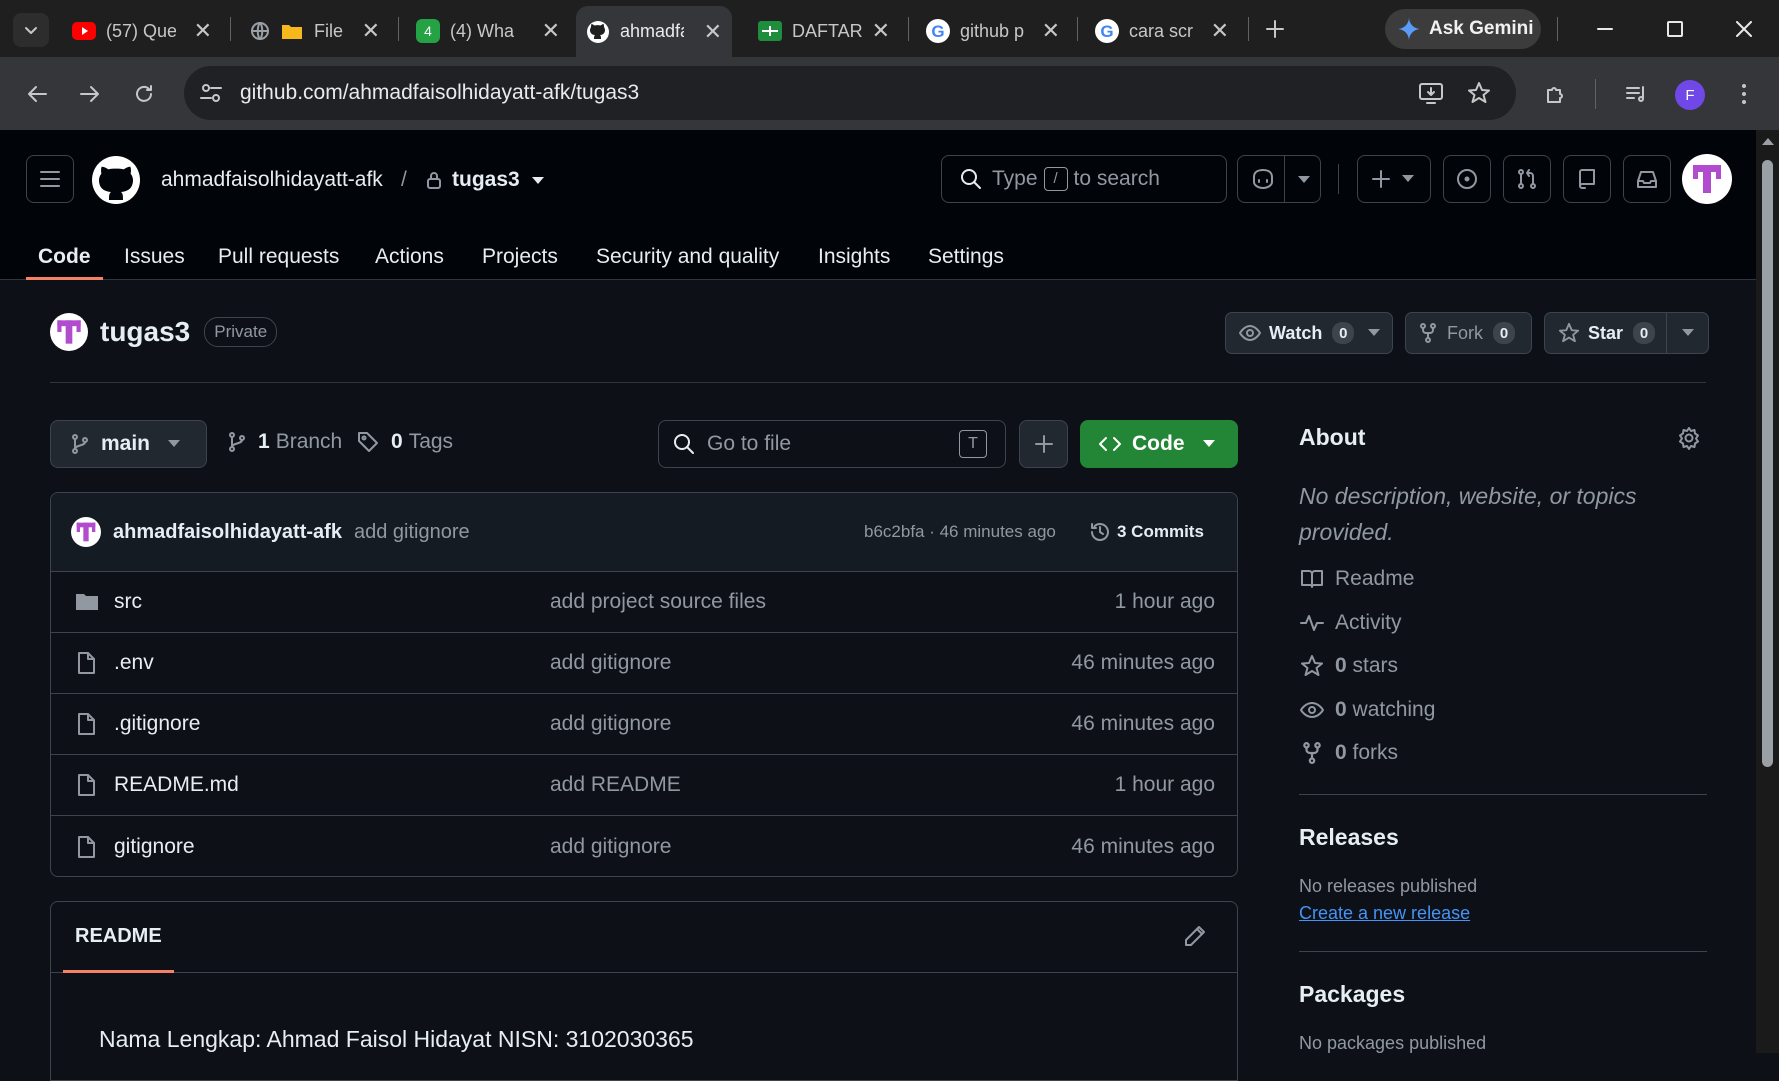  I want to click on profile-avatar: F, so click(1690, 95).